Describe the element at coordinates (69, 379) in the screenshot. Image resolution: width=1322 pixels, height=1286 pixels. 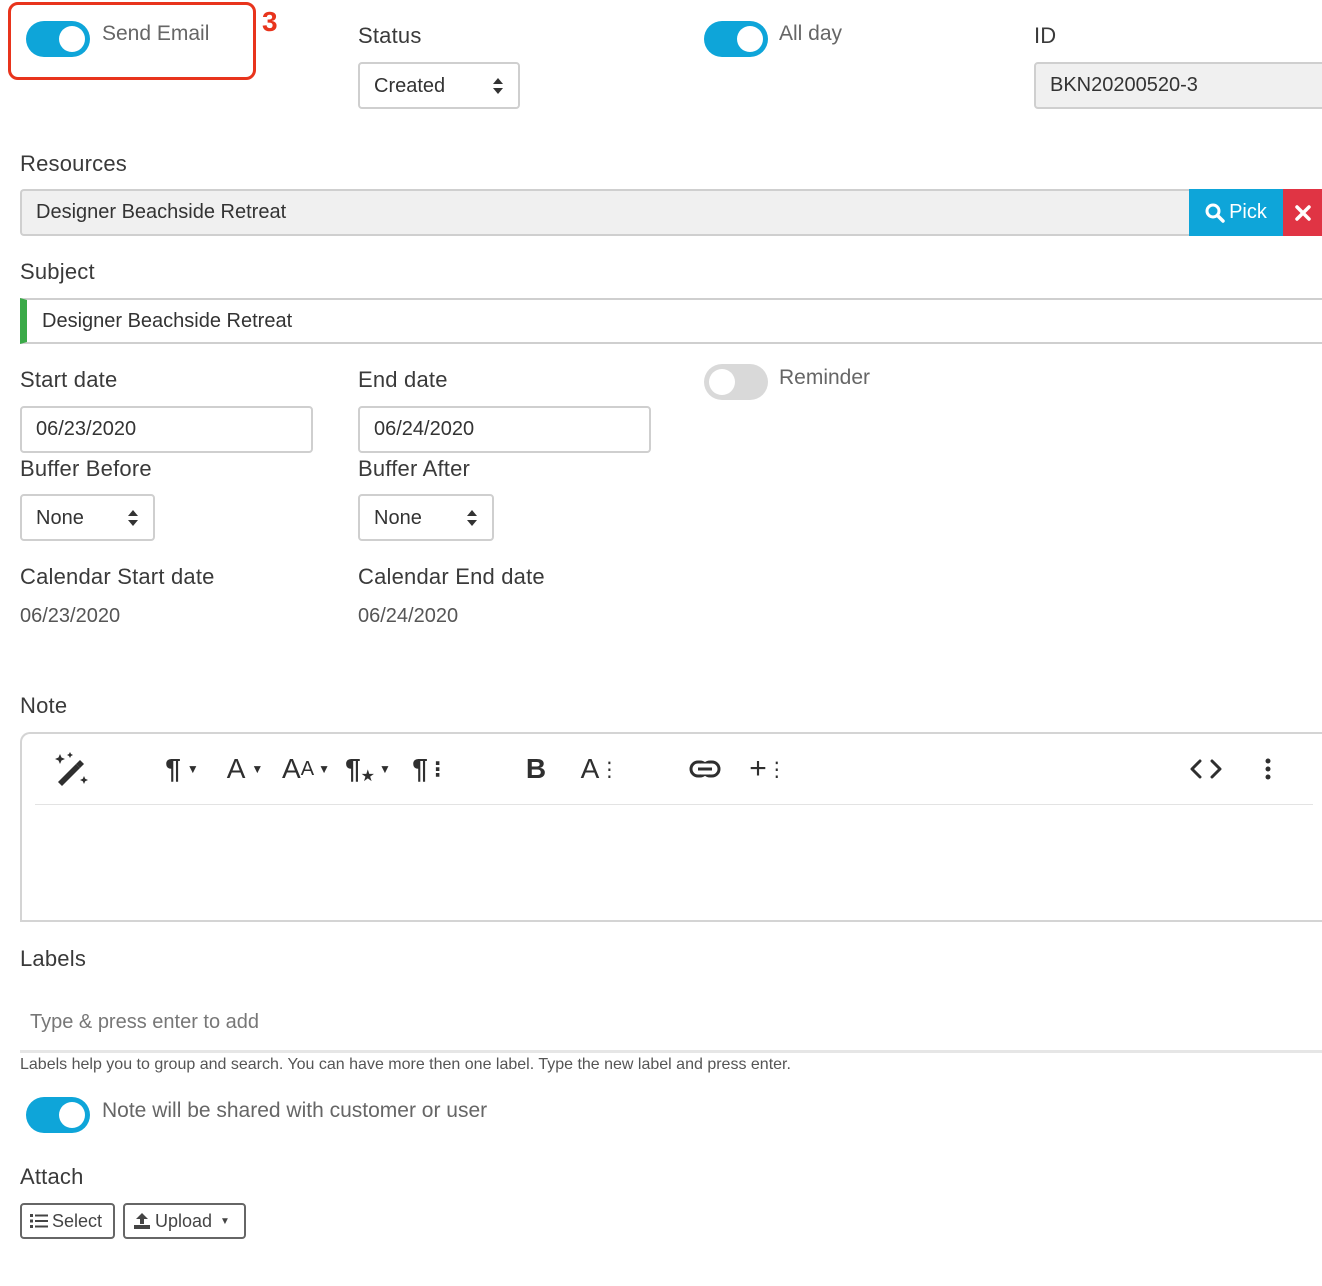
I see `start-date-label: Start date` at that location.